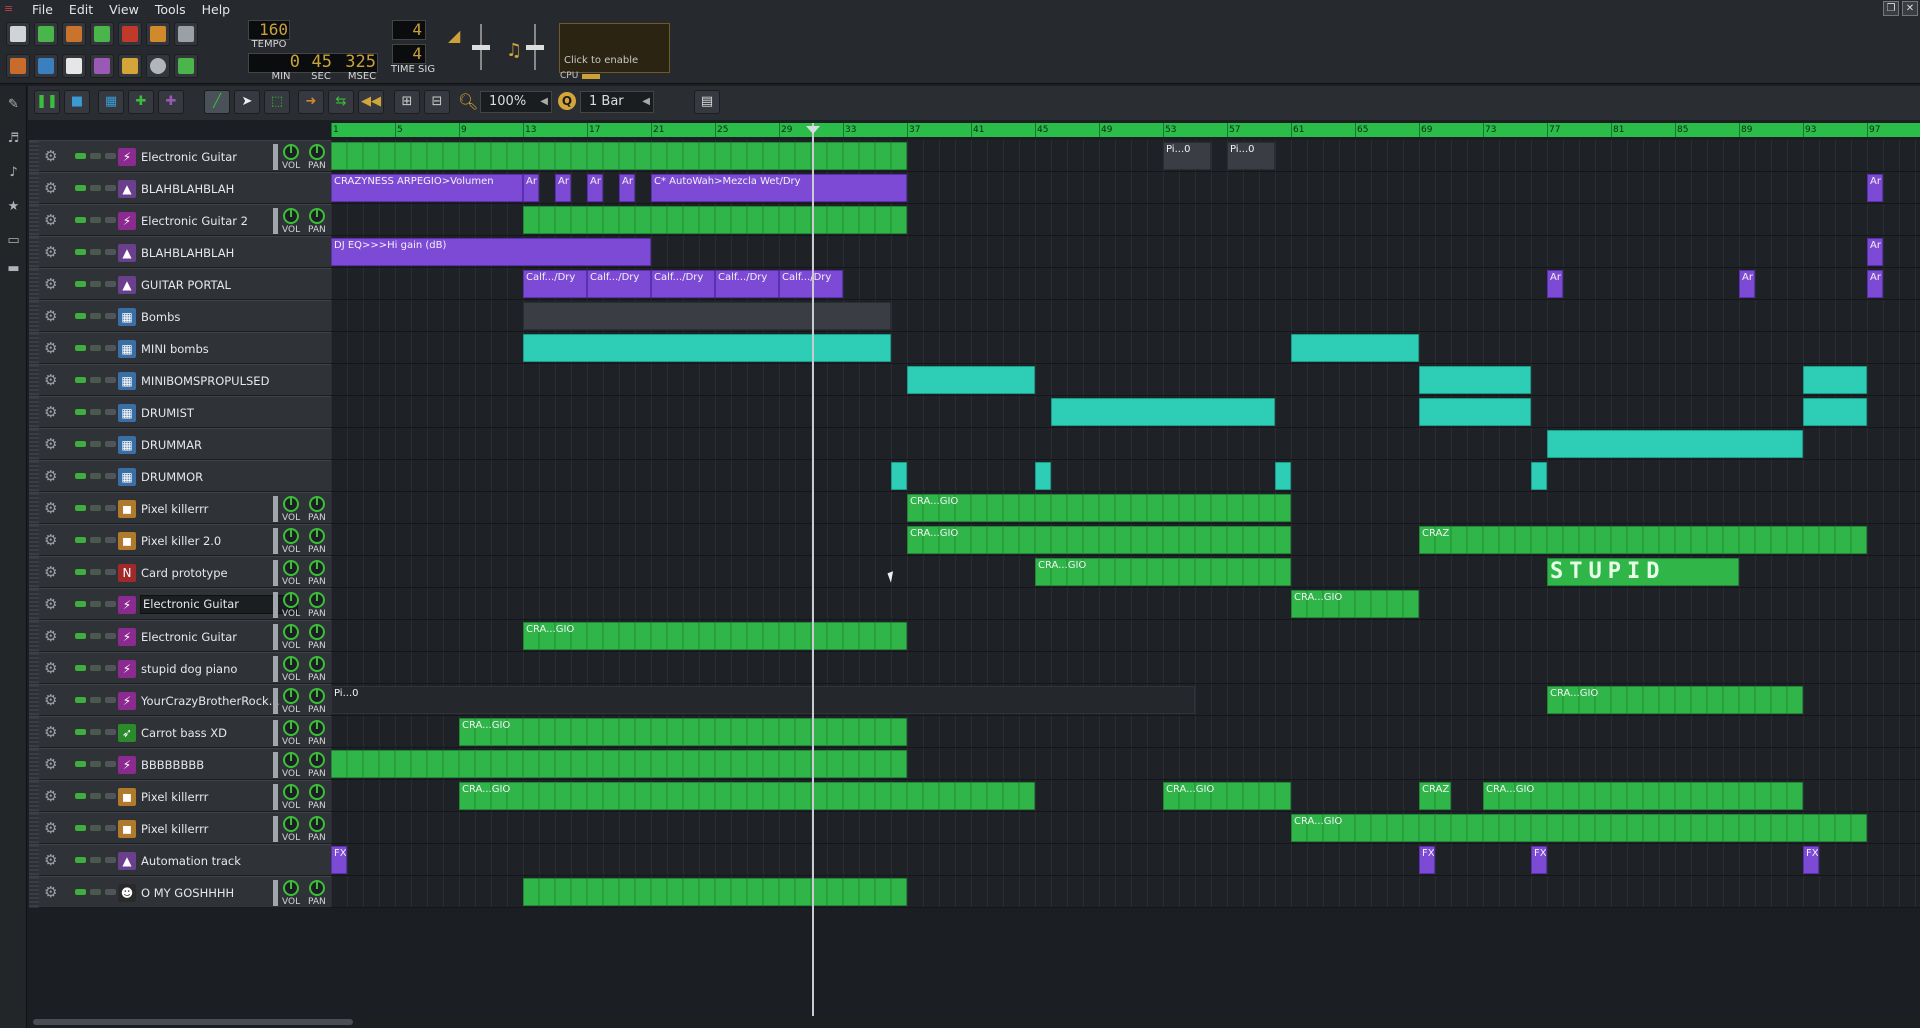 The image size is (1920, 1028). I want to click on root-directory-icon: ▭, so click(13, 240).